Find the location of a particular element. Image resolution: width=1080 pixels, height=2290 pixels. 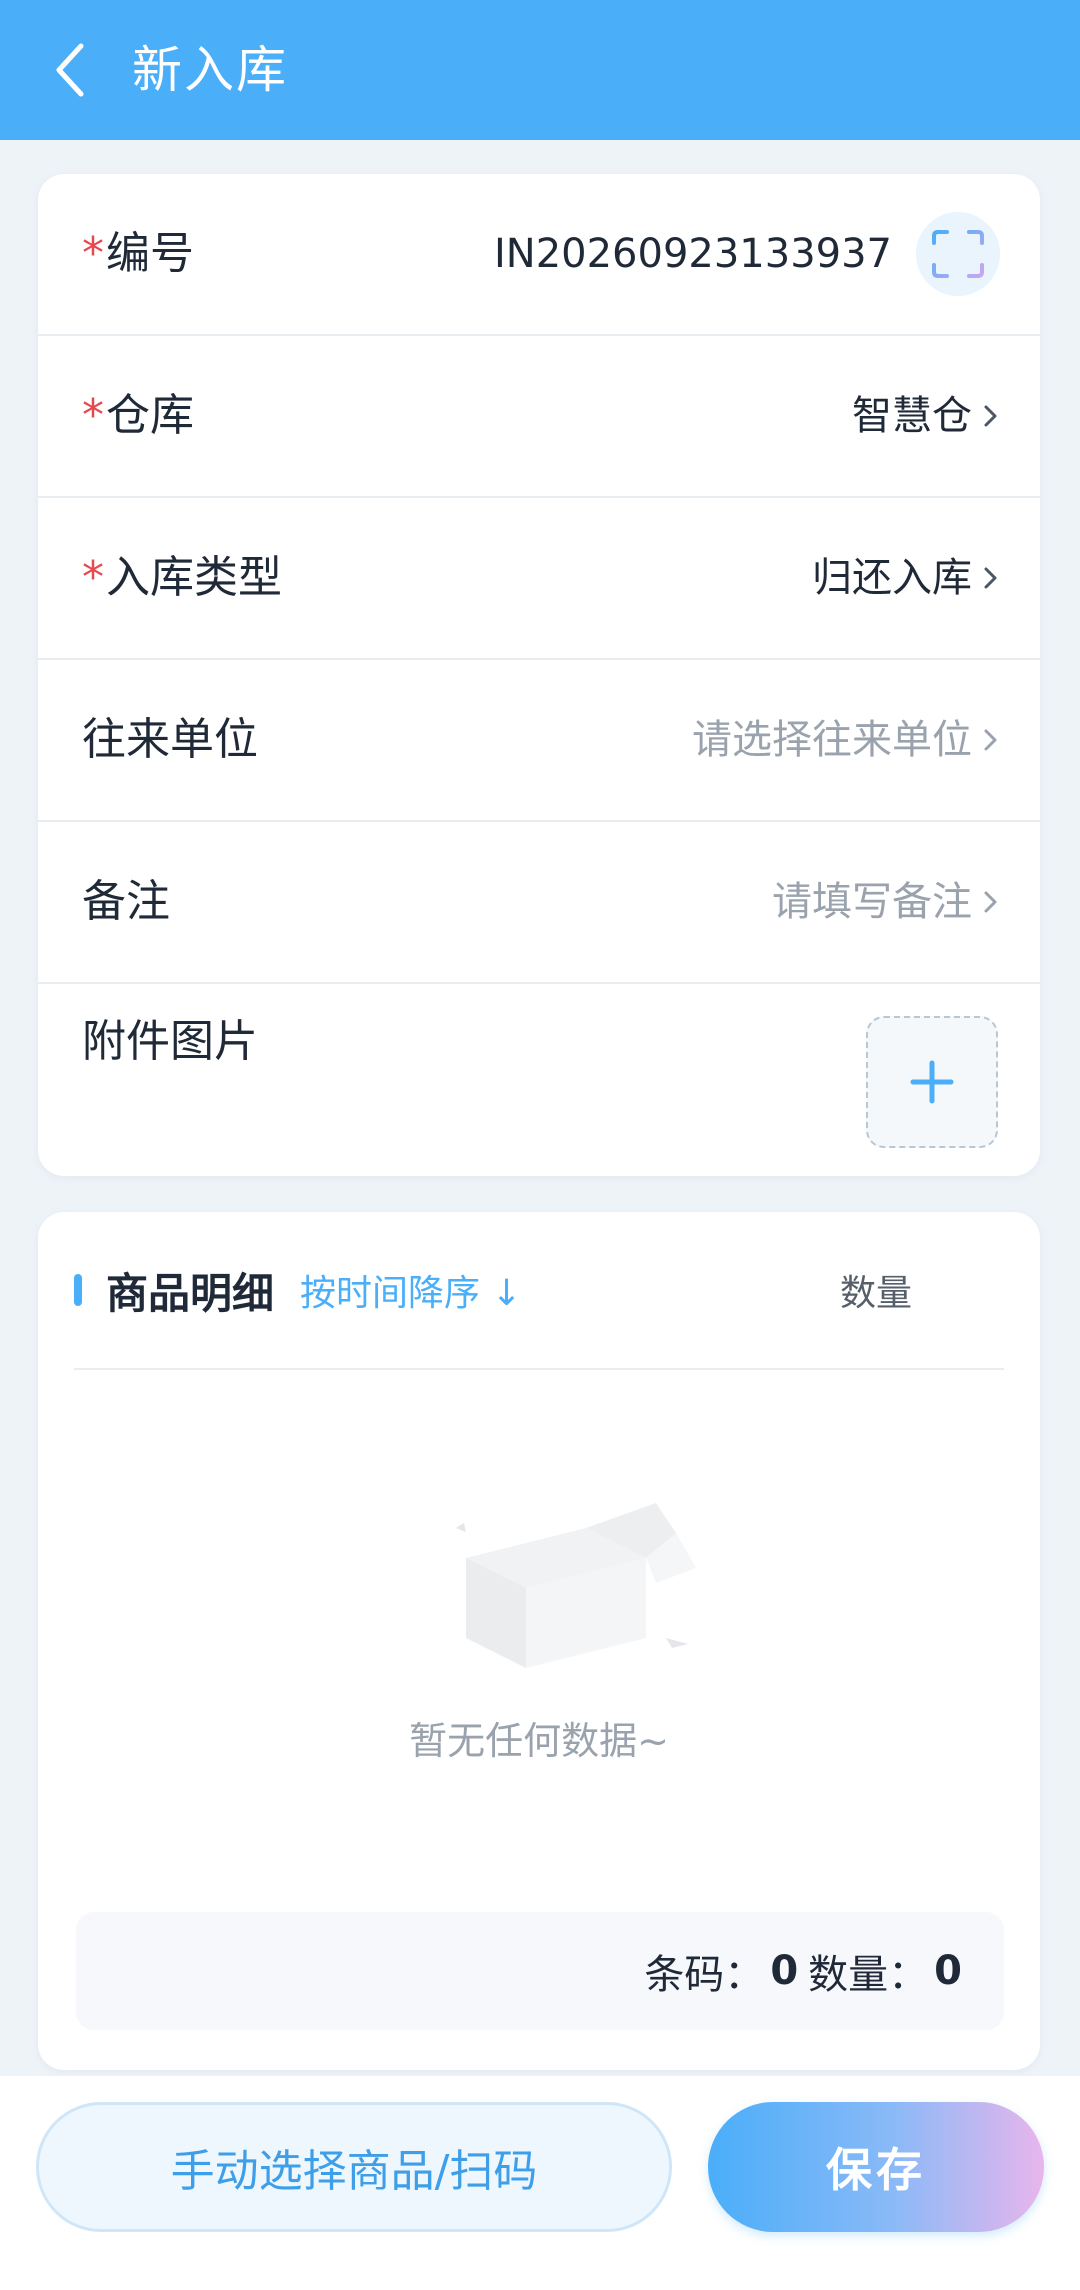

plus-icon is located at coordinates (932, 1082).